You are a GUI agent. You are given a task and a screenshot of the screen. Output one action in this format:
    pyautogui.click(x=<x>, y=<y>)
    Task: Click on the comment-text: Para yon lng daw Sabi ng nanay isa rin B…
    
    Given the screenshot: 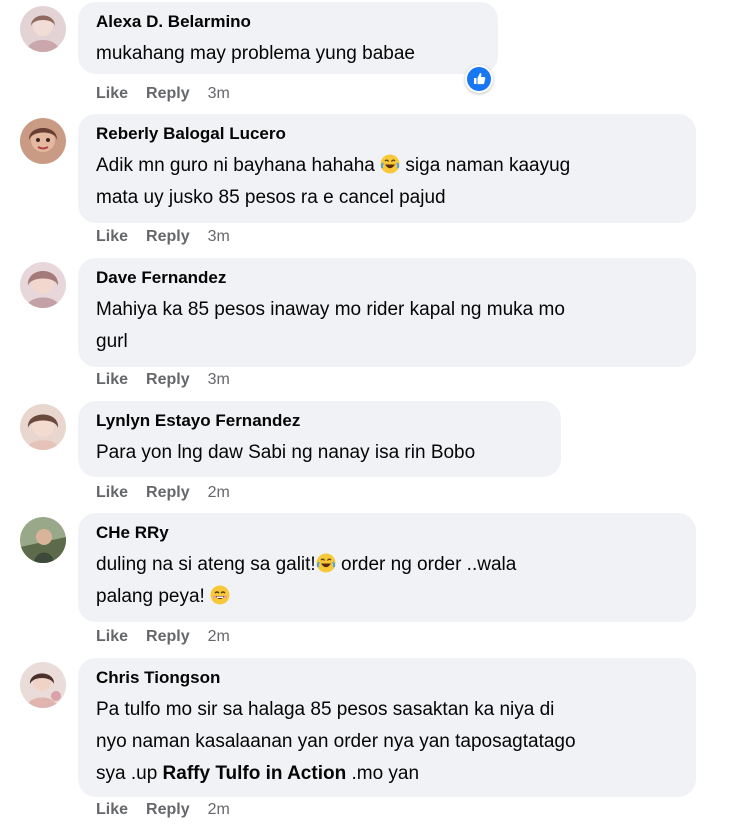 What is the action you would take?
    pyautogui.click(x=286, y=452)
    